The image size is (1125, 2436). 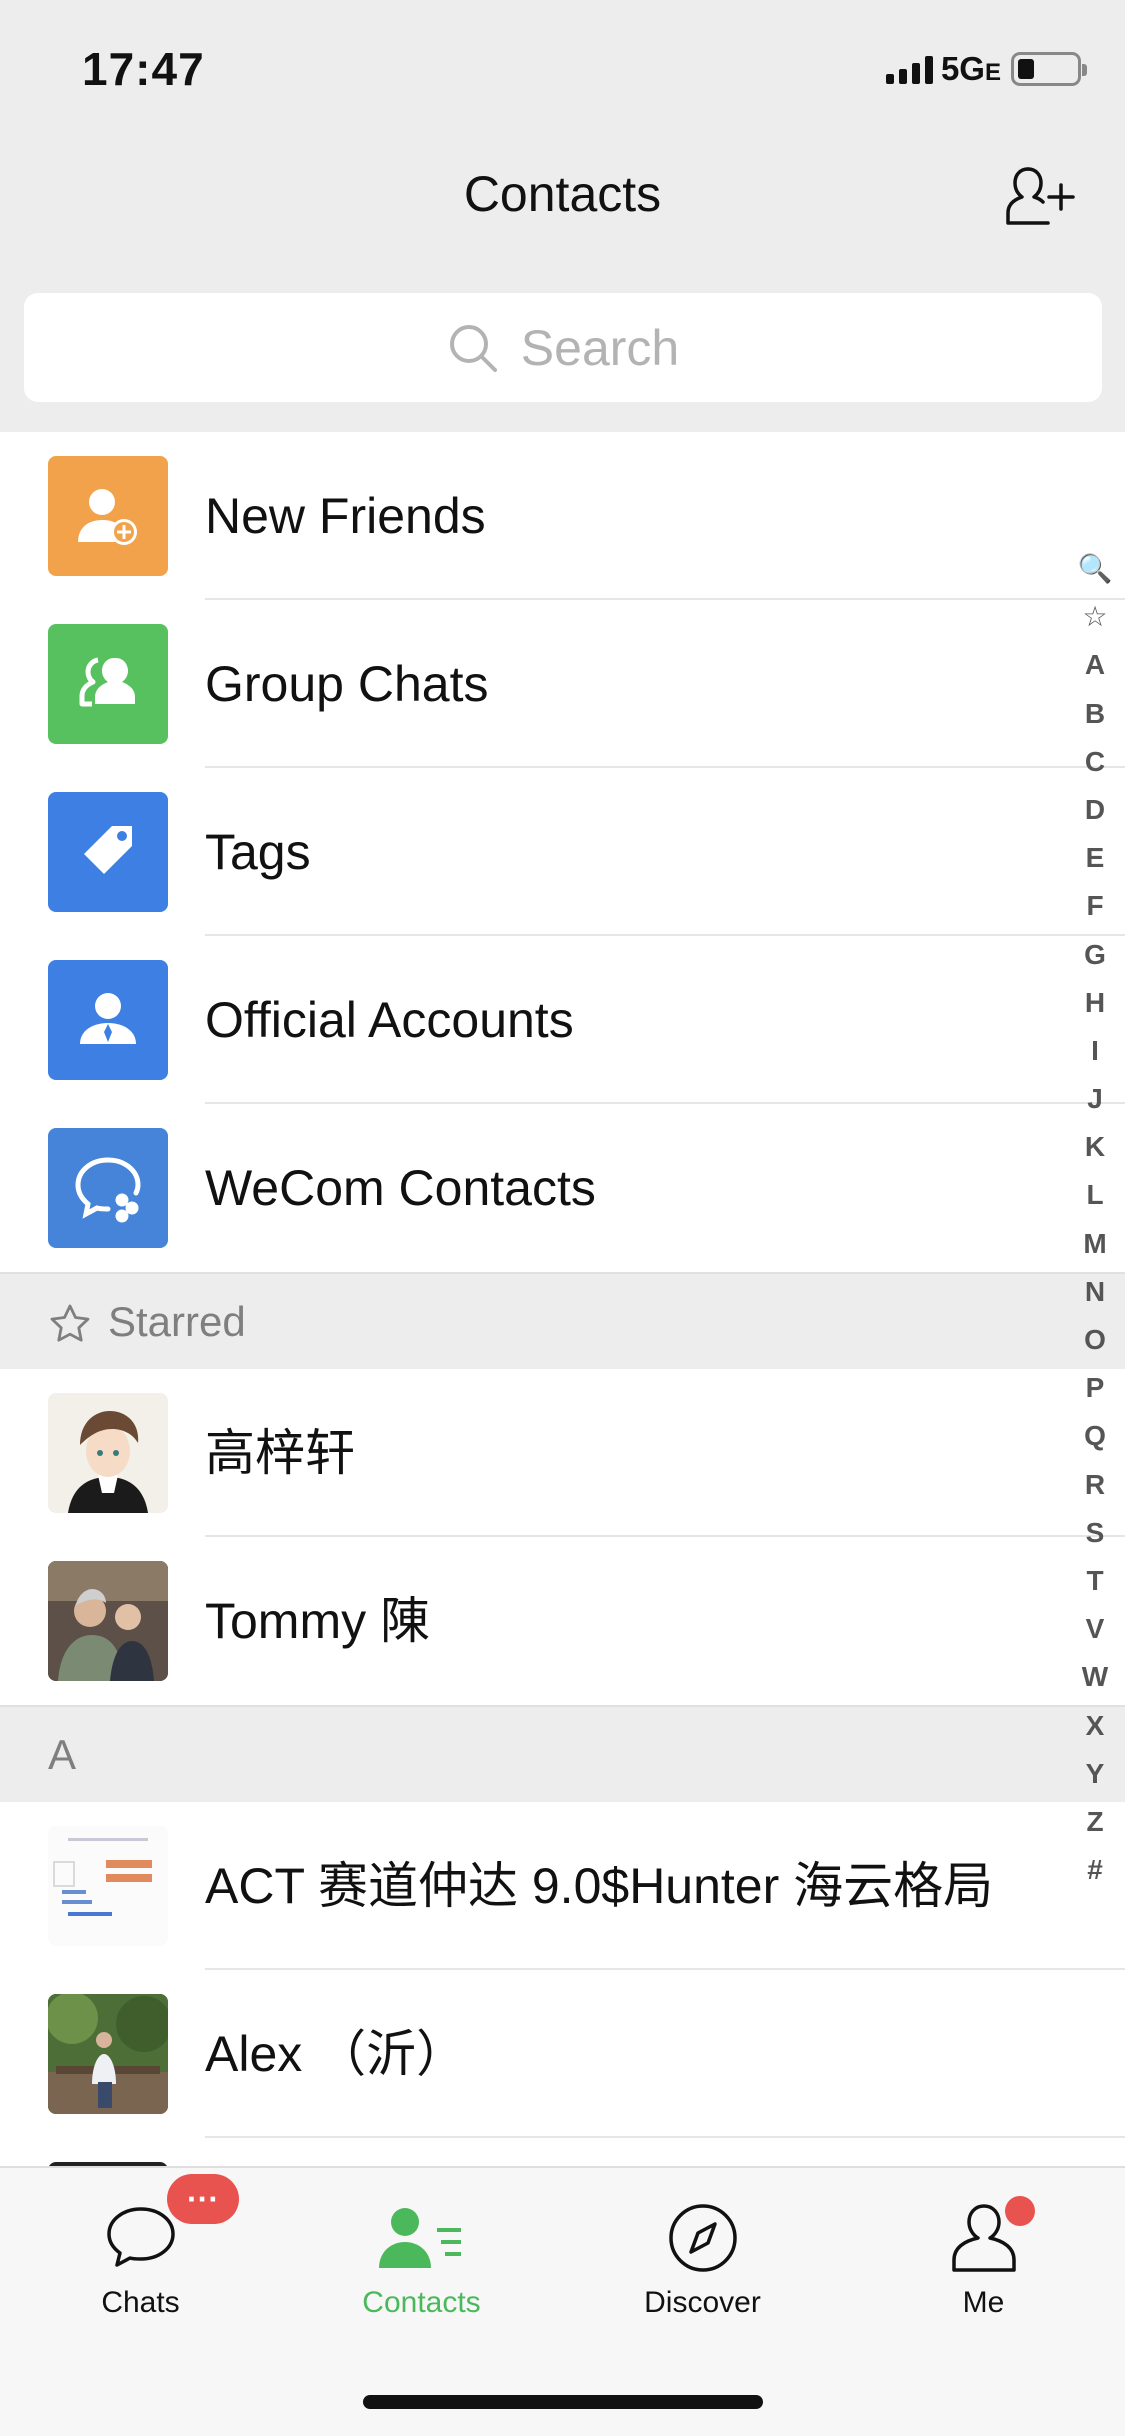 What do you see at coordinates (280, 1453) in the screenshot?
I see `contact-name: 高梓轩` at bounding box center [280, 1453].